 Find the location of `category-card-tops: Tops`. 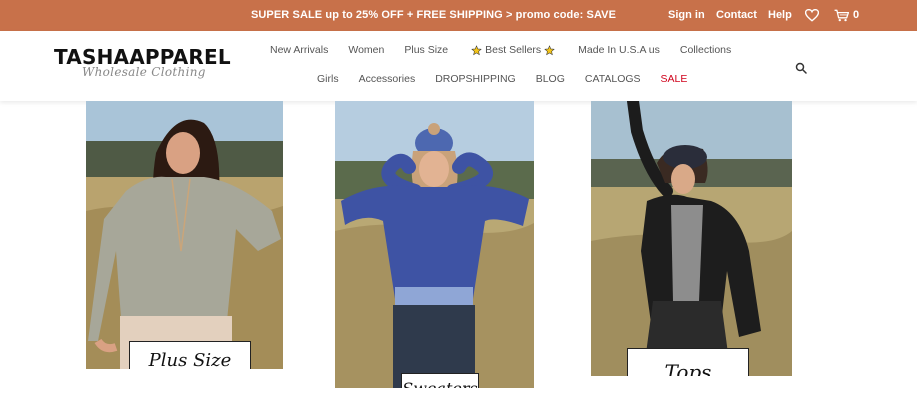

category-card-tops: Tops is located at coordinates (691, 238).